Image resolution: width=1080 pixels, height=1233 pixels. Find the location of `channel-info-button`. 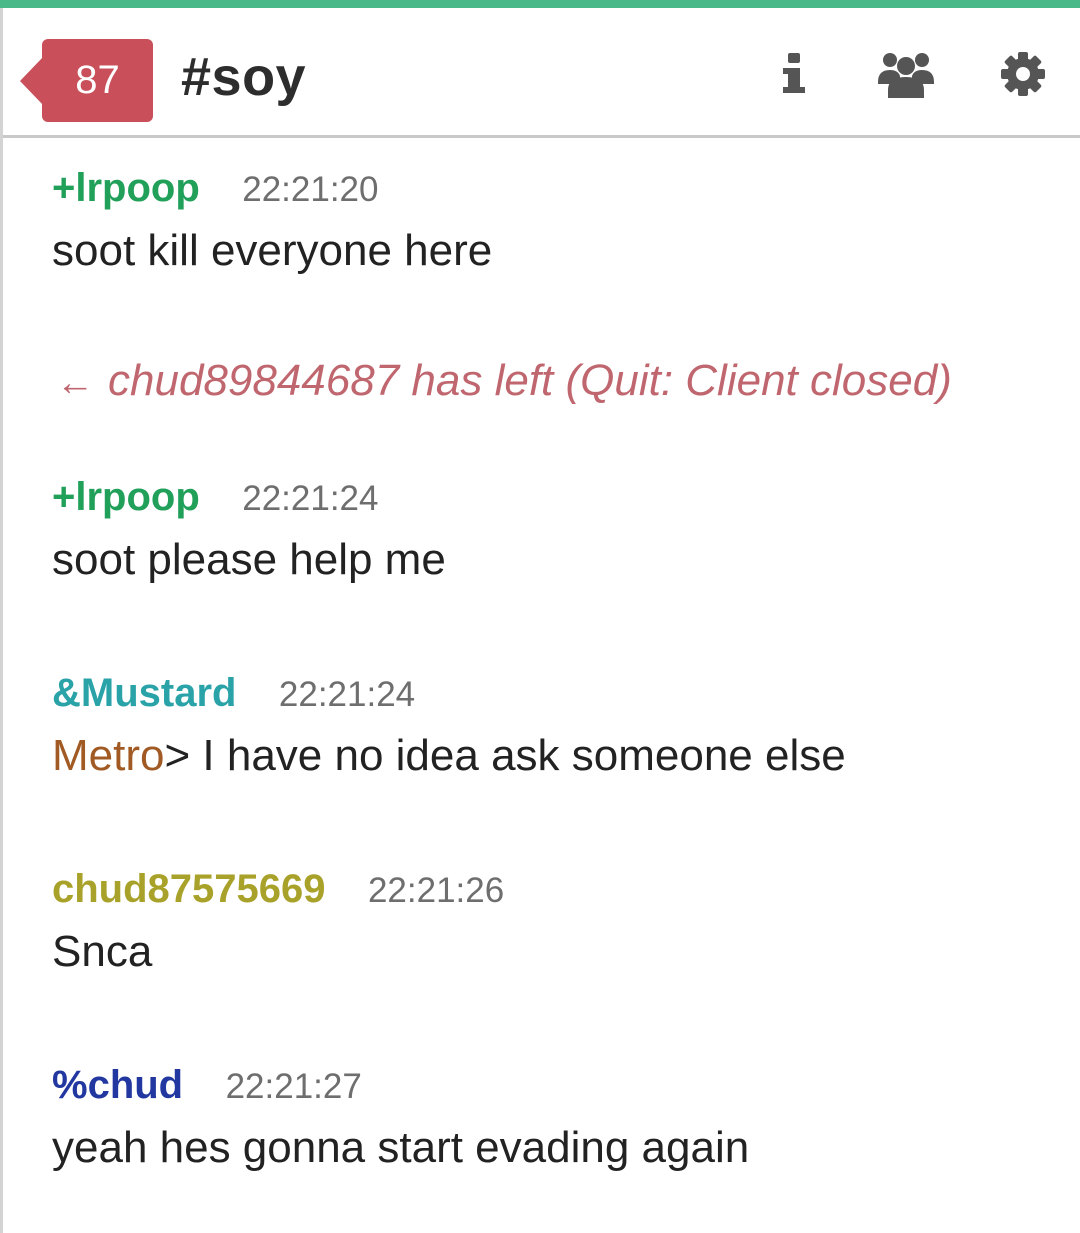

channel-info-button is located at coordinates (794, 74).